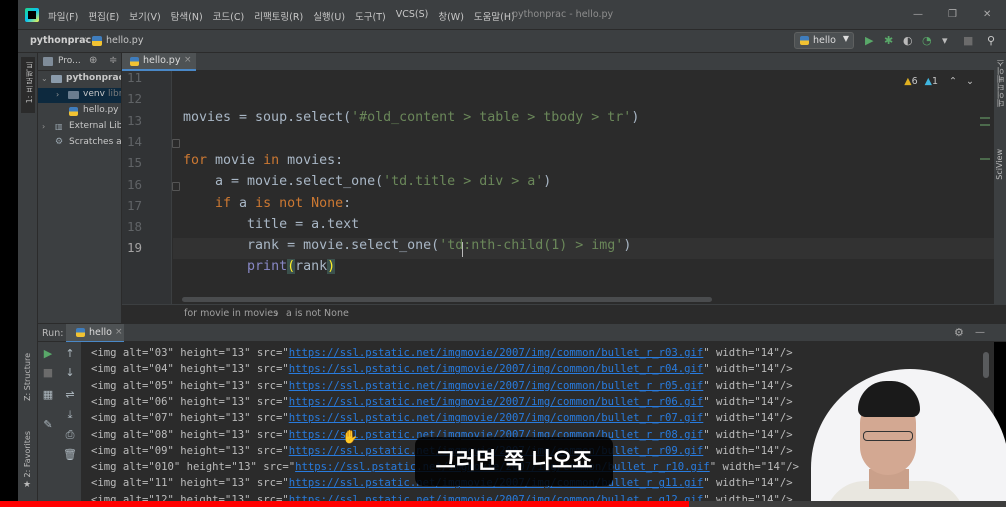 The height and width of the screenshot is (507, 1006). I want to click on locate-file-icon: ⊕, so click(93, 60).